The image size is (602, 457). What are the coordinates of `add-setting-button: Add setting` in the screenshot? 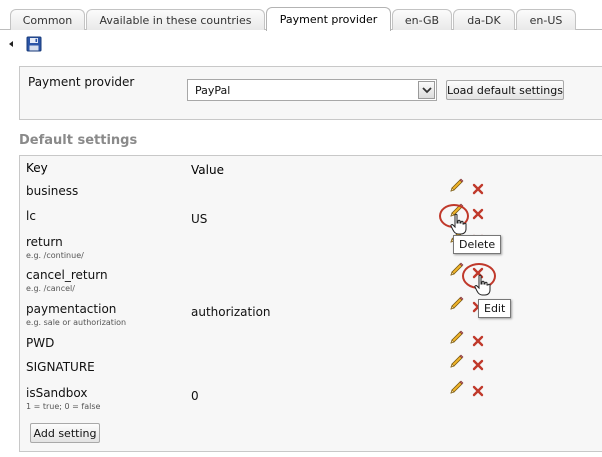 It's located at (65, 433).